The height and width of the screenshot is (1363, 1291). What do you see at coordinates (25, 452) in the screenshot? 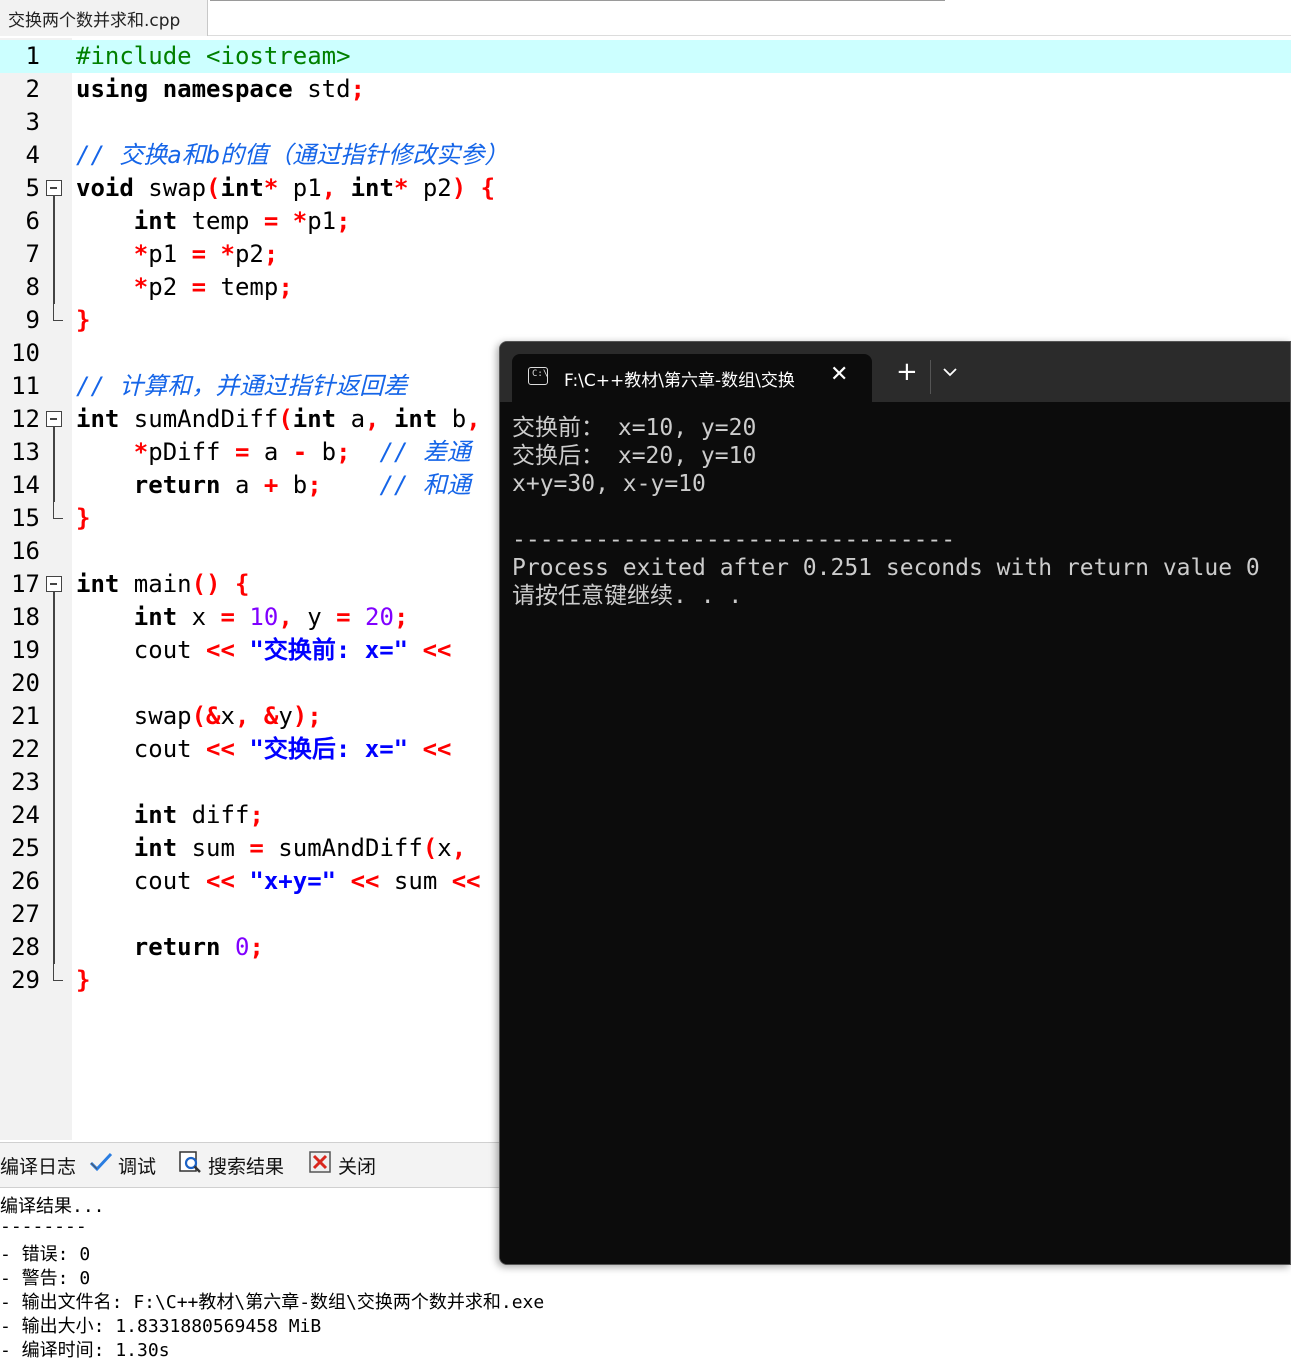
I see `line-number: 13` at bounding box center [25, 452].